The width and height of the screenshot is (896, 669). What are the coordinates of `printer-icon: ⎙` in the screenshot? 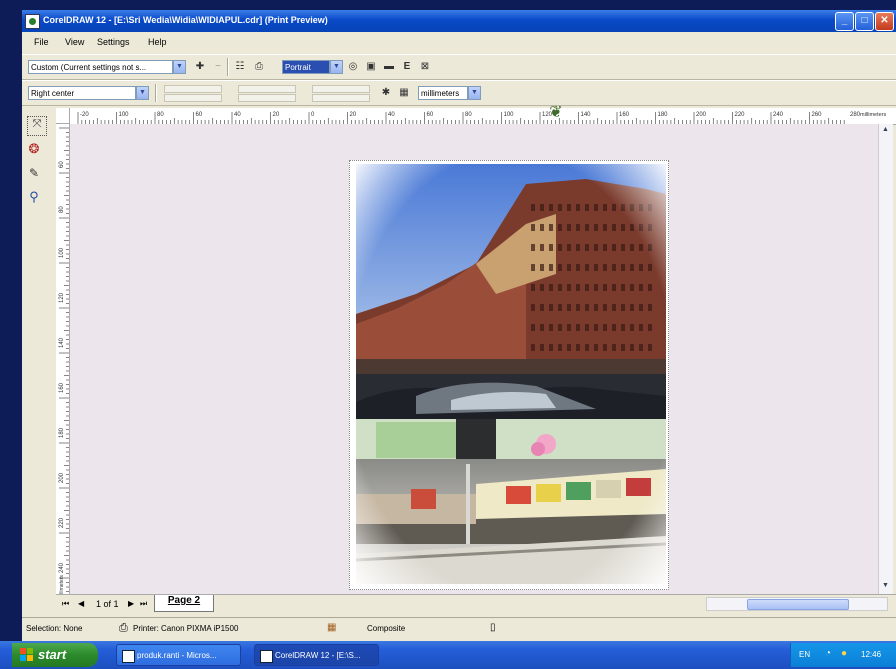 It's located at (123, 628).